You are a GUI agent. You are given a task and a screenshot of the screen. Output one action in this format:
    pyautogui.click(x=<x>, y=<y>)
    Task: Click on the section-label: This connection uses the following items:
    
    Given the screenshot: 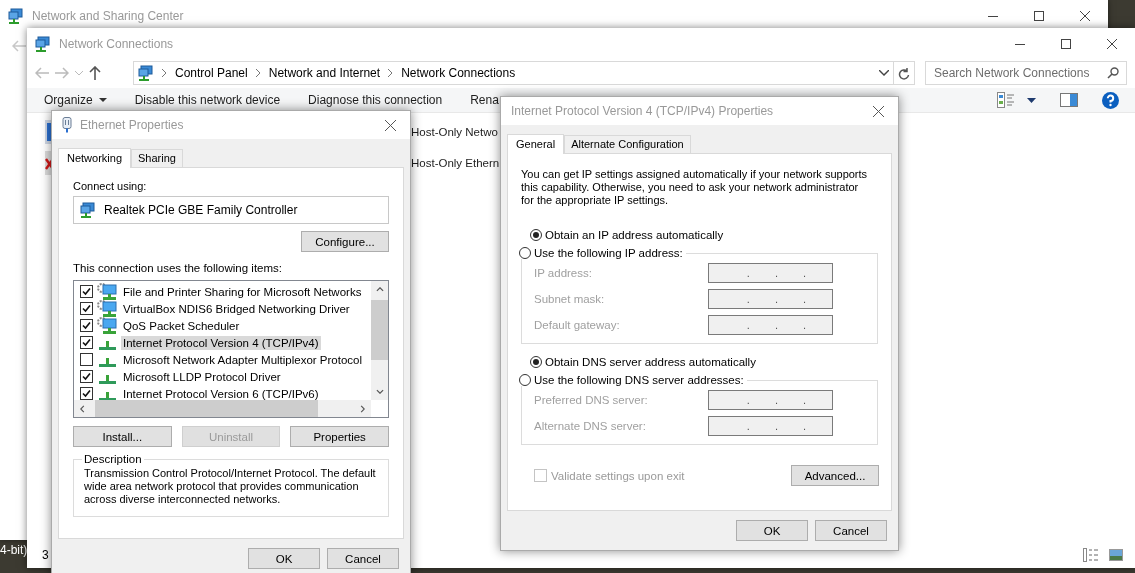 What is the action you would take?
    pyautogui.click(x=178, y=268)
    